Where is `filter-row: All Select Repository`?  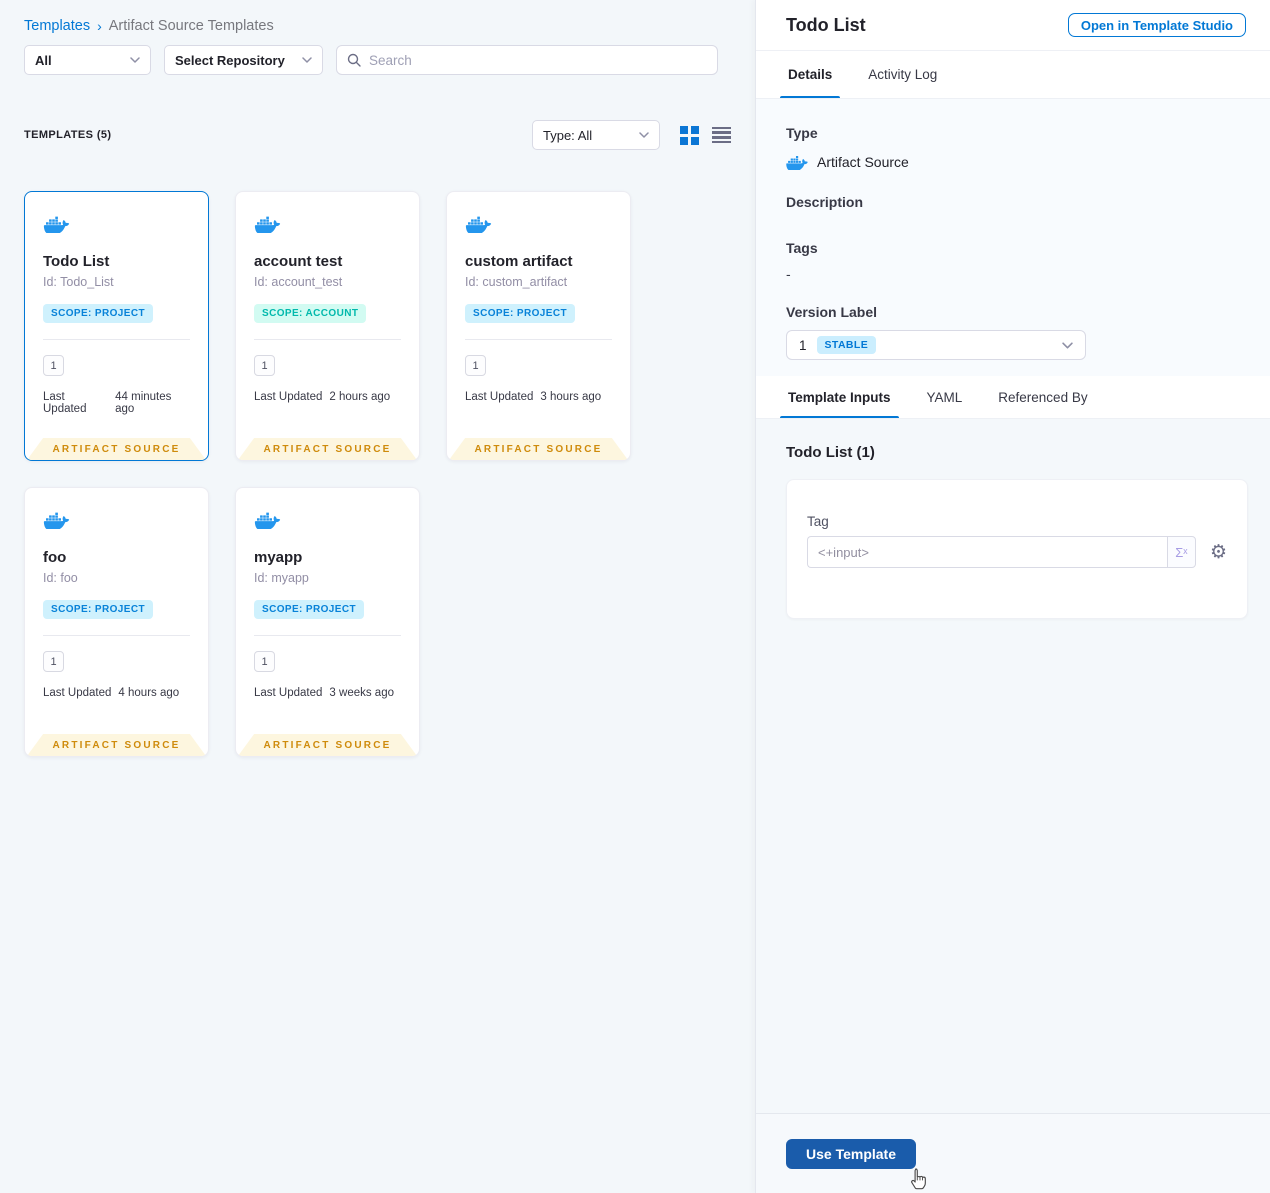
filter-row: All Select Repository is located at coordinates (377, 60).